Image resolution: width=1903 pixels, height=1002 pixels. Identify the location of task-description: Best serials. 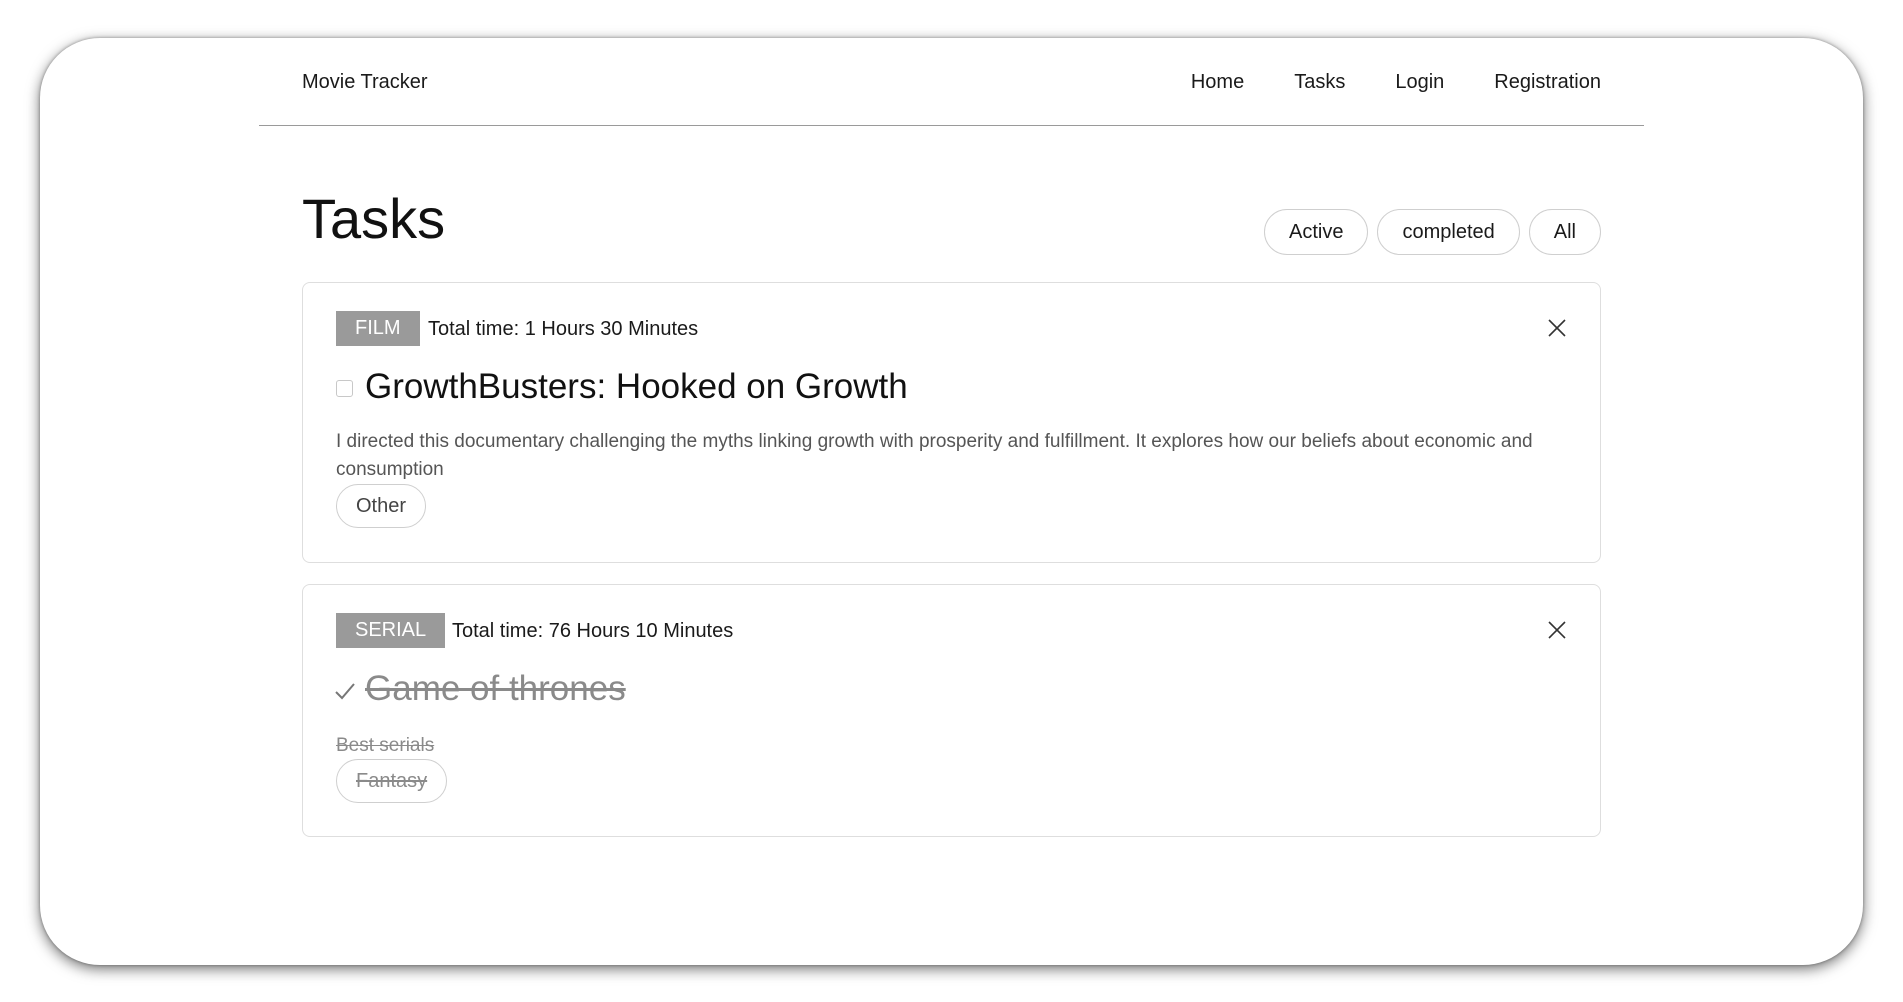
(385, 745).